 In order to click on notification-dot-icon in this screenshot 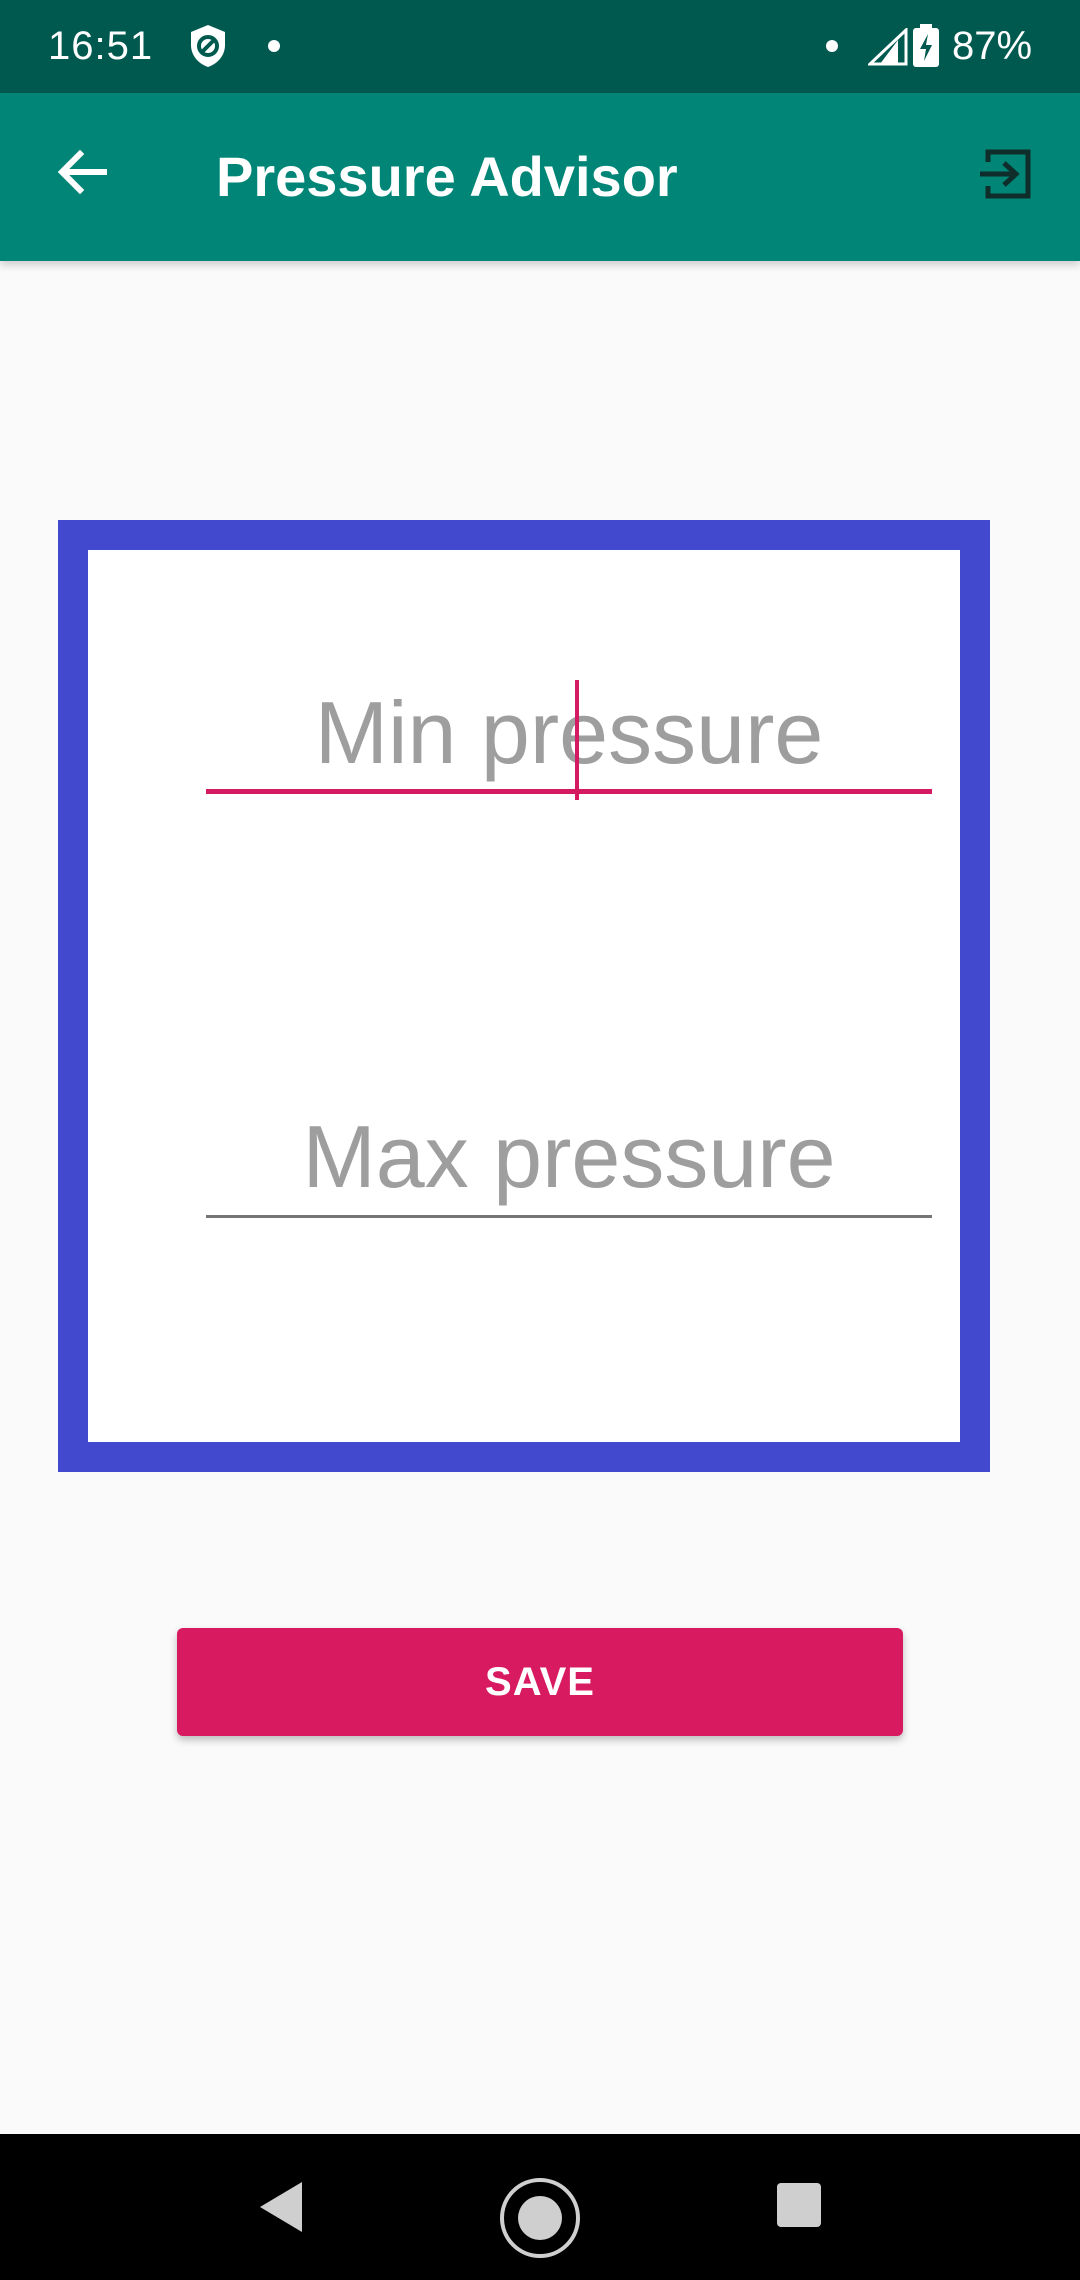, I will do `click(274, 46)`.